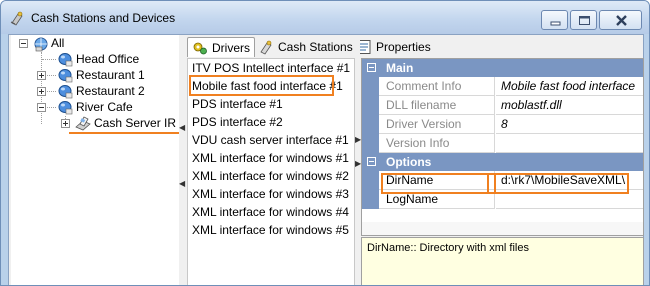  I want to click on close-icon, so click(621, 20).